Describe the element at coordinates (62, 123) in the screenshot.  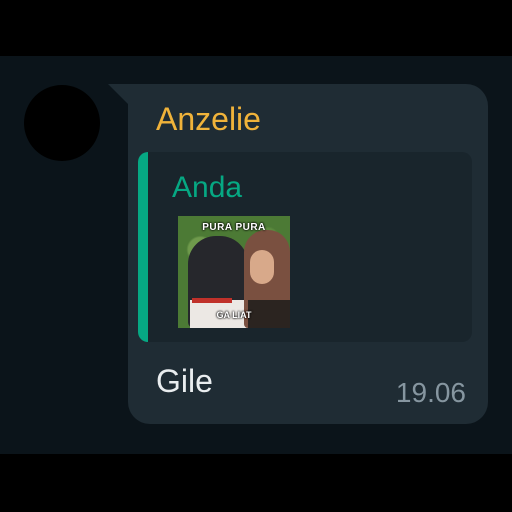
I see `avatar` at that location.